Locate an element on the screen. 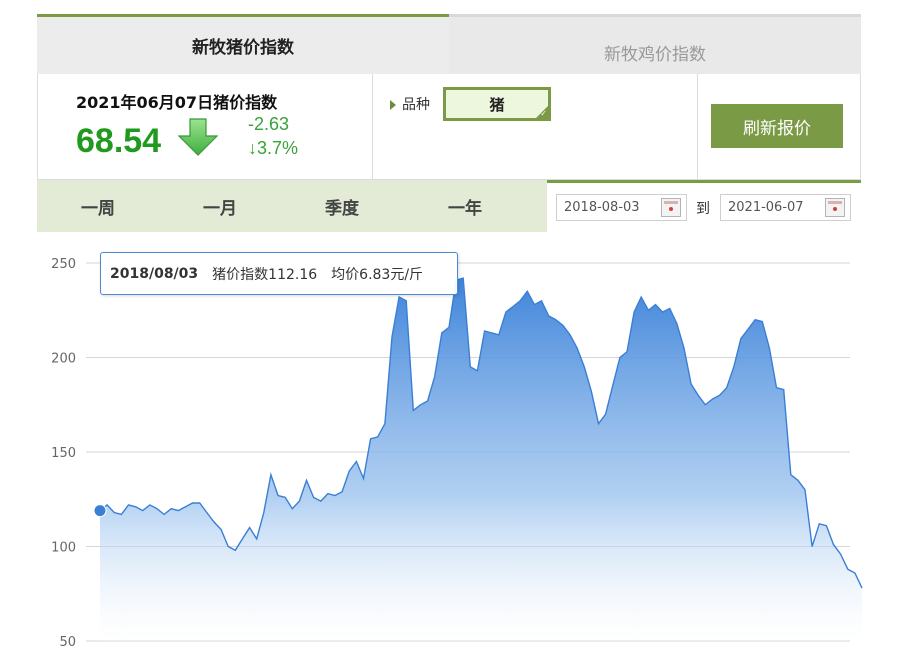  index-change: -2.63 is located at coordinates (269, 124).